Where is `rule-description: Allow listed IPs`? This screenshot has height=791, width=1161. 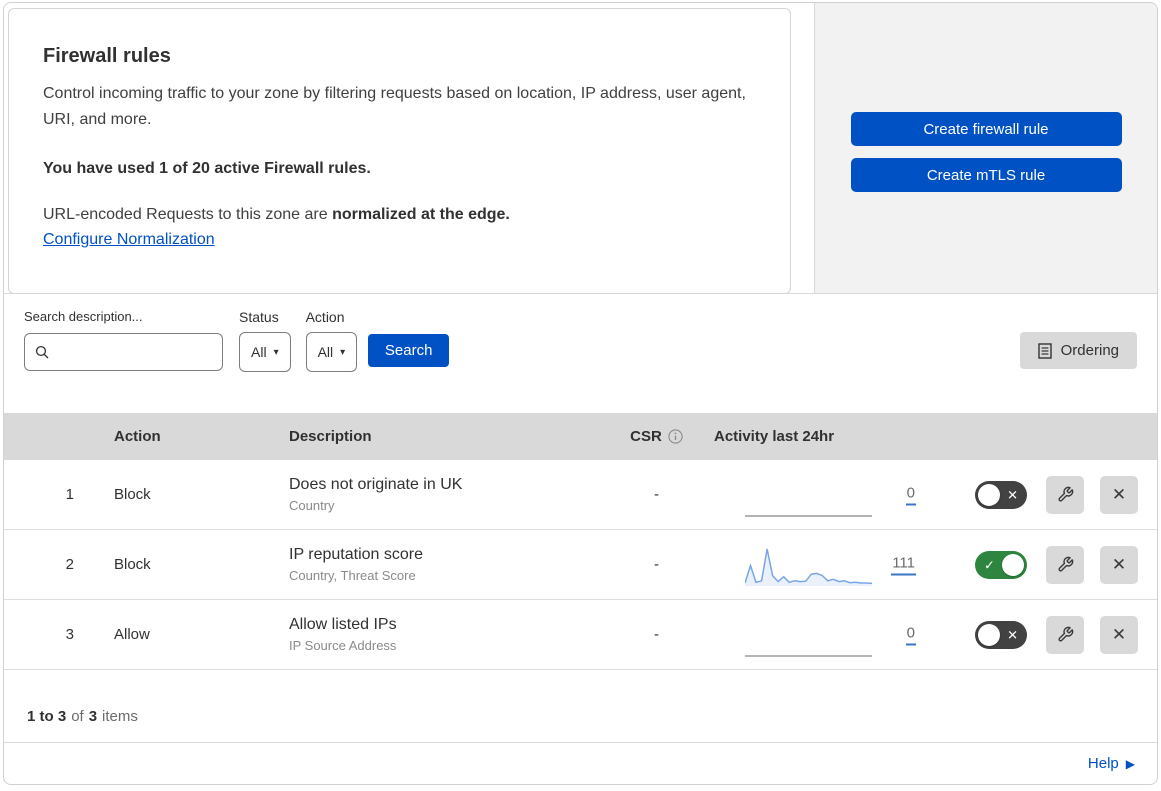
rule-description: Allow listed IPs is located at coordinates (343, 624).